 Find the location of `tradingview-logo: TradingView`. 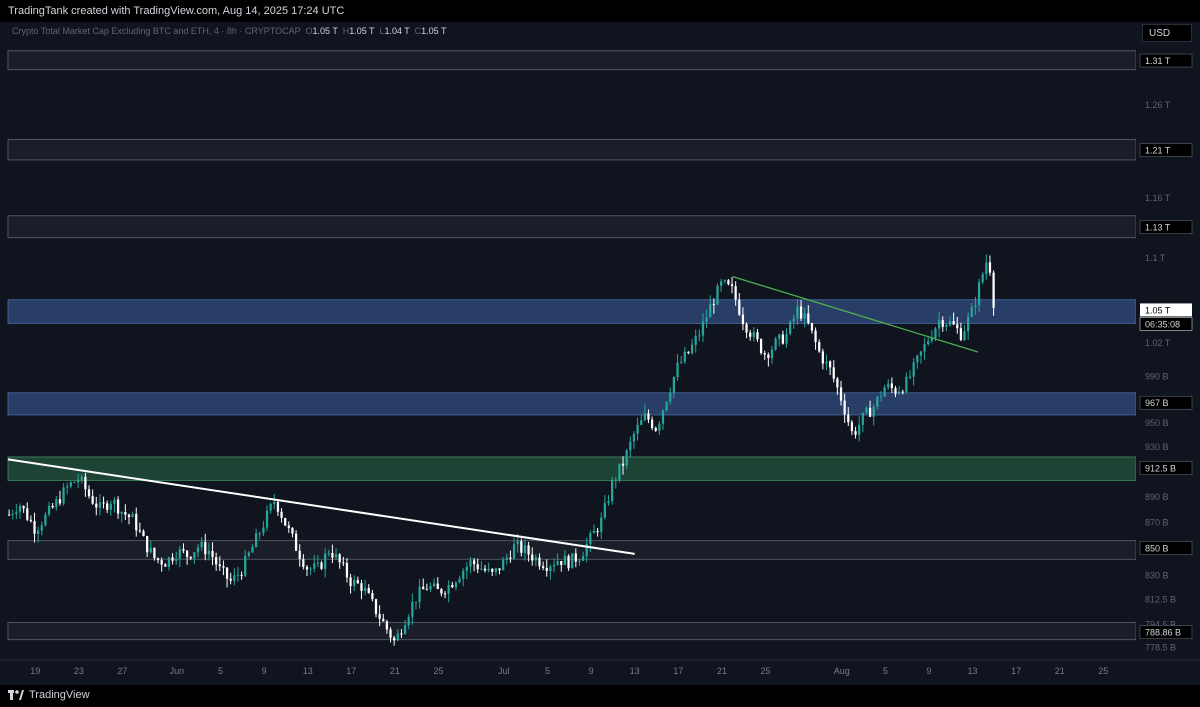

tradingview-logo: TradingView is located at coordinates (49, 695).